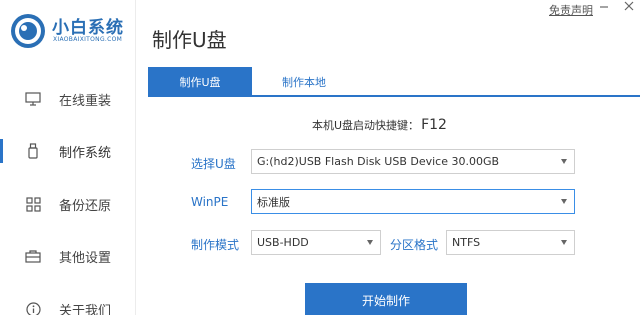  I want to click on winpe-select-value: 标准版, so click(273, 202).